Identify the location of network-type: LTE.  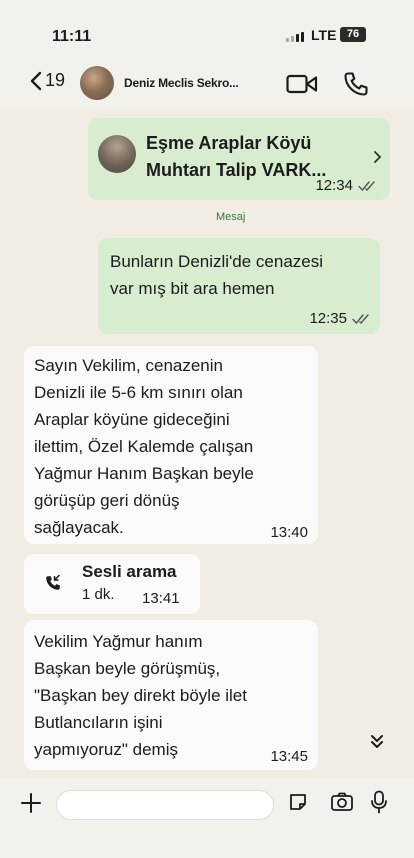
(324, 35).